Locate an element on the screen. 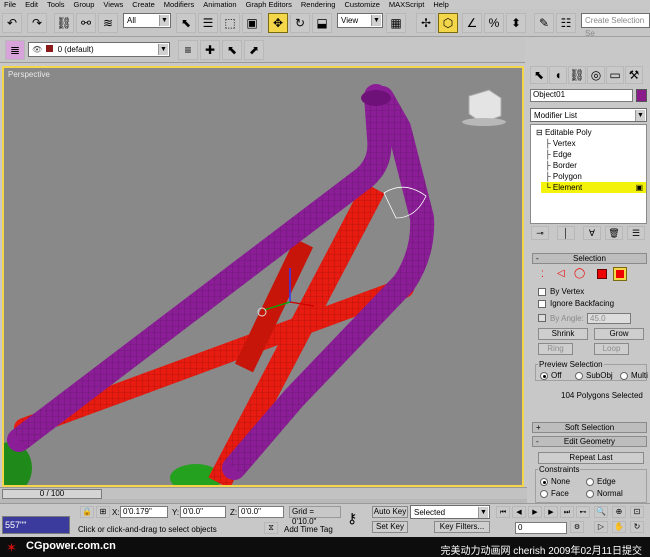 The height and width of the screenshot is (557, 650). angle-snap-icon: ∠ is located at coordinates (472, 23).